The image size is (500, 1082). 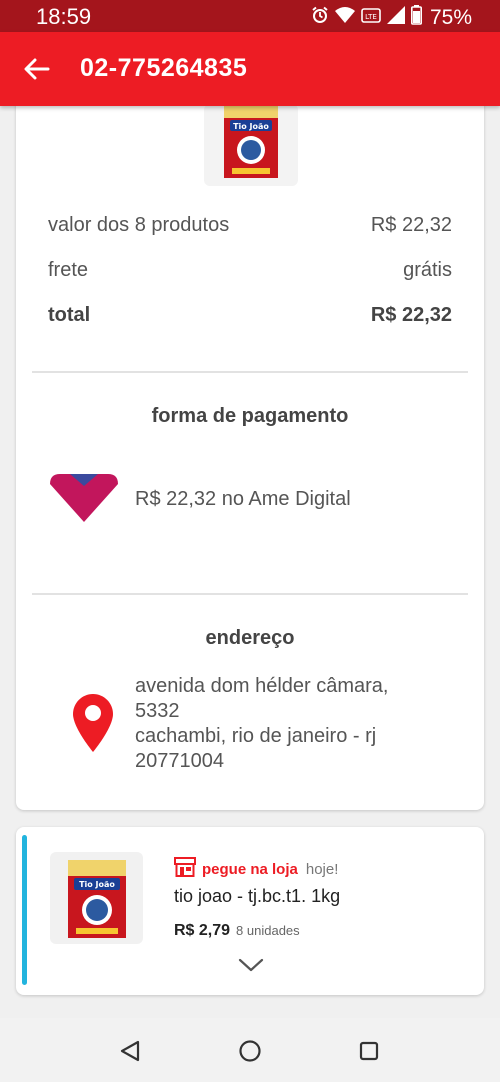 What do you see at coordinates (250, 225) in the screenshot?
I see `products-value-row: valor dos 8 produtos R$ 22,32` at bounding box center [250, 225].